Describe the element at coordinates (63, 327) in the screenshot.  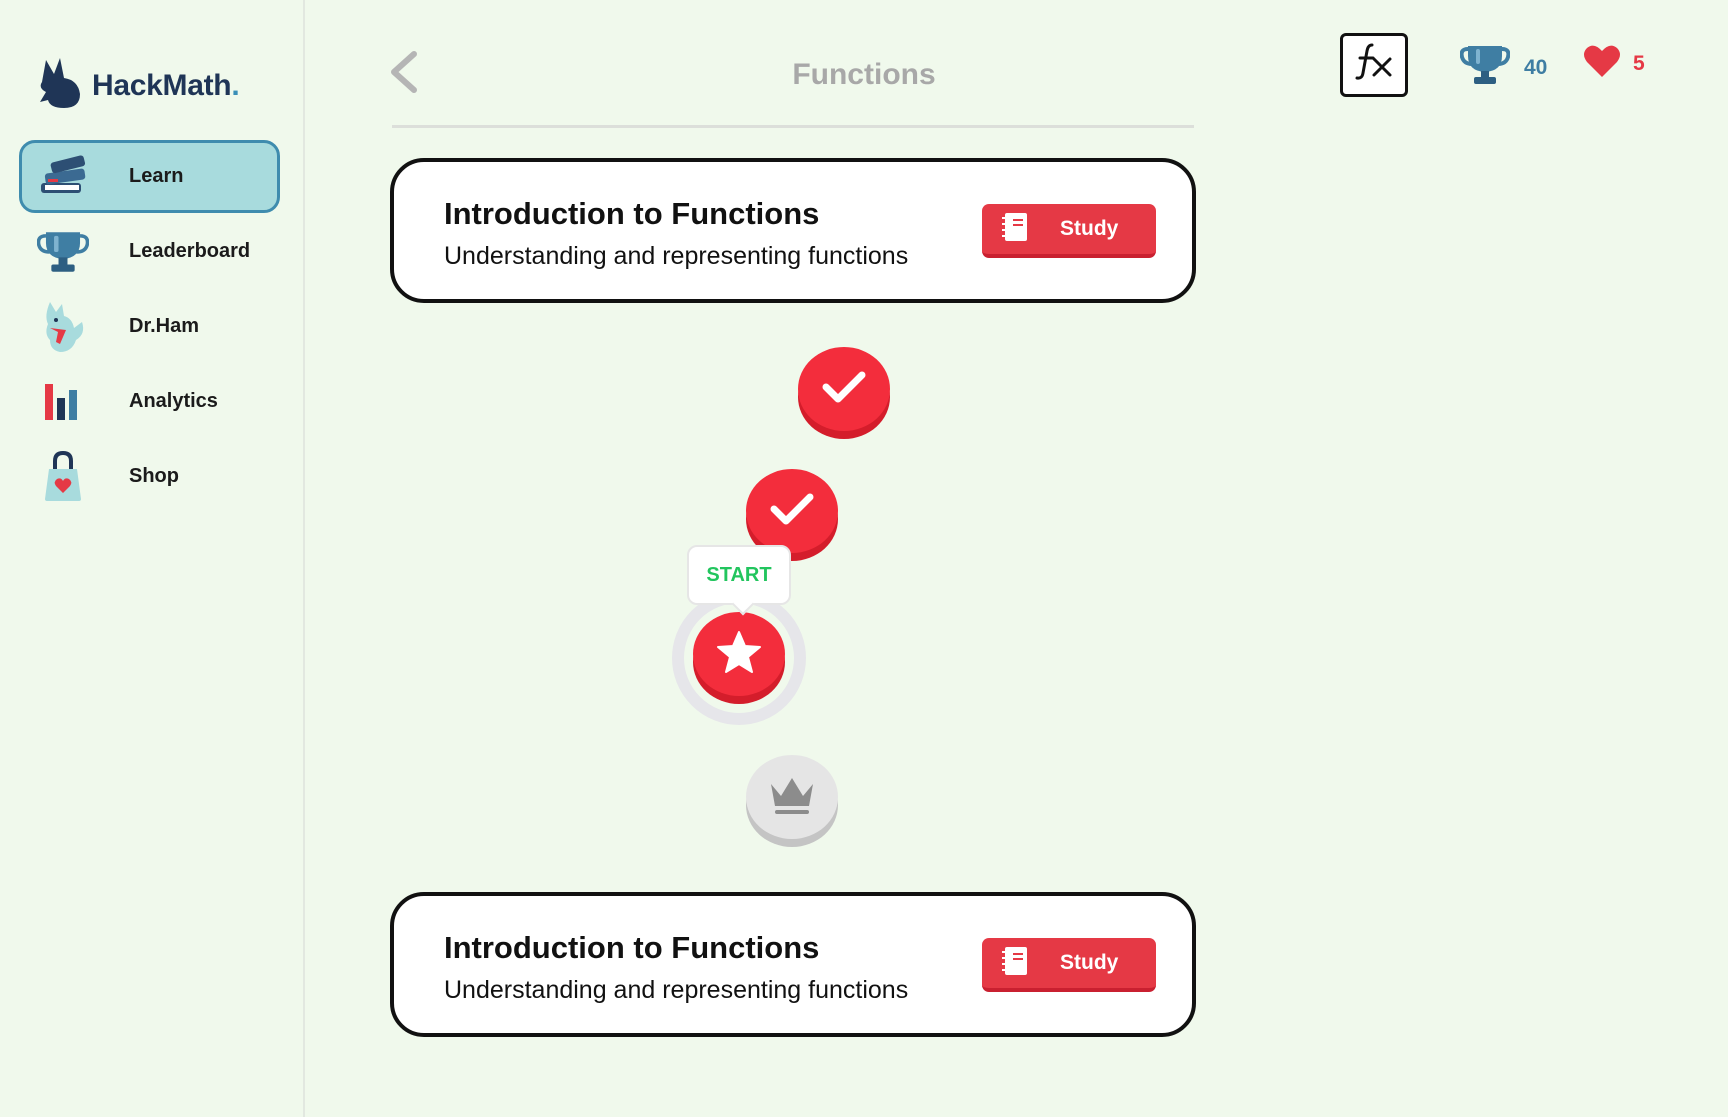
I see `hamster-mascot-icon` at that location.